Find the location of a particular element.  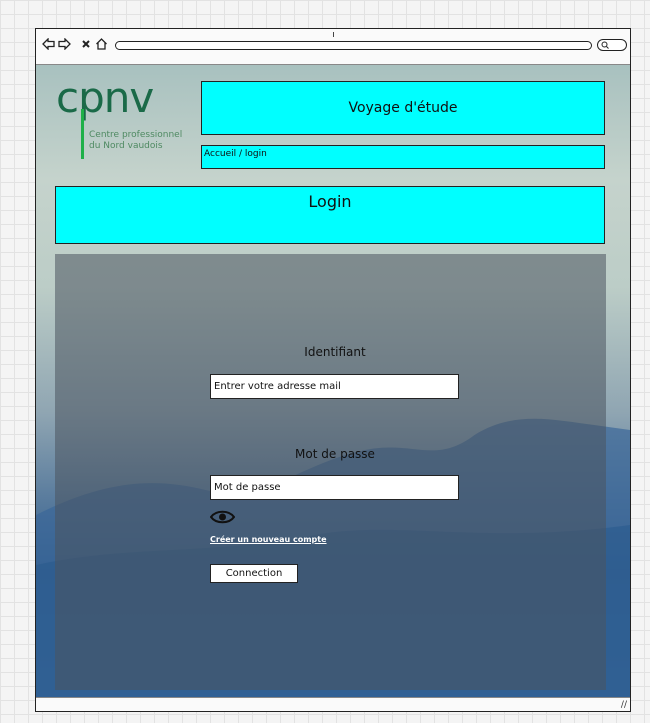

logo-line-1: Centre professionnel is located at coordinates (136, 135).